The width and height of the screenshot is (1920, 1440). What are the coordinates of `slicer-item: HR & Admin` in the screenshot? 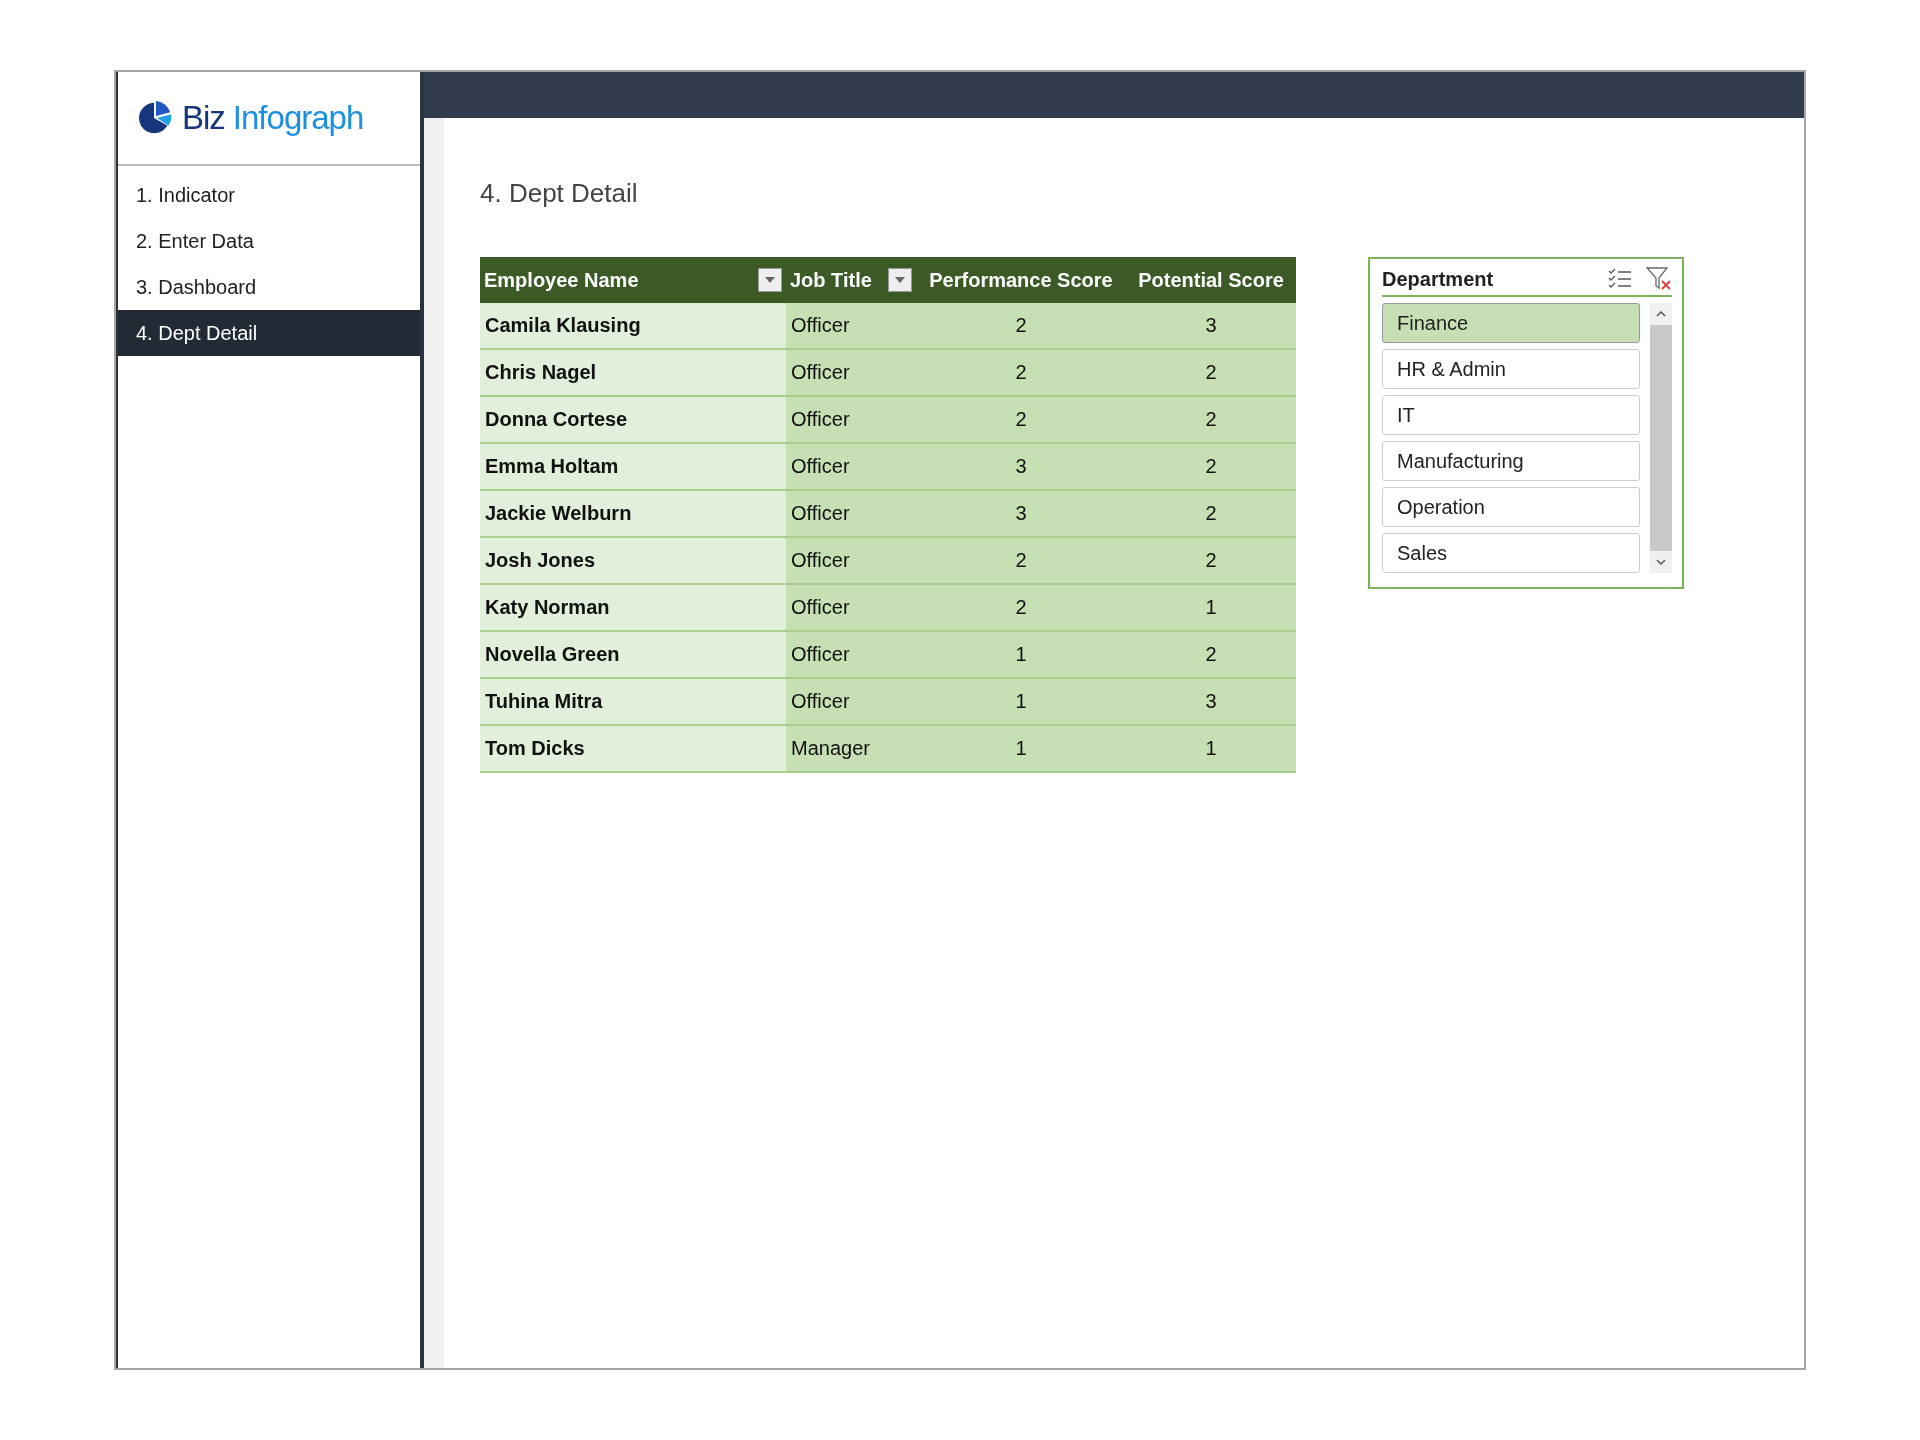 It's located at (1511, 369).